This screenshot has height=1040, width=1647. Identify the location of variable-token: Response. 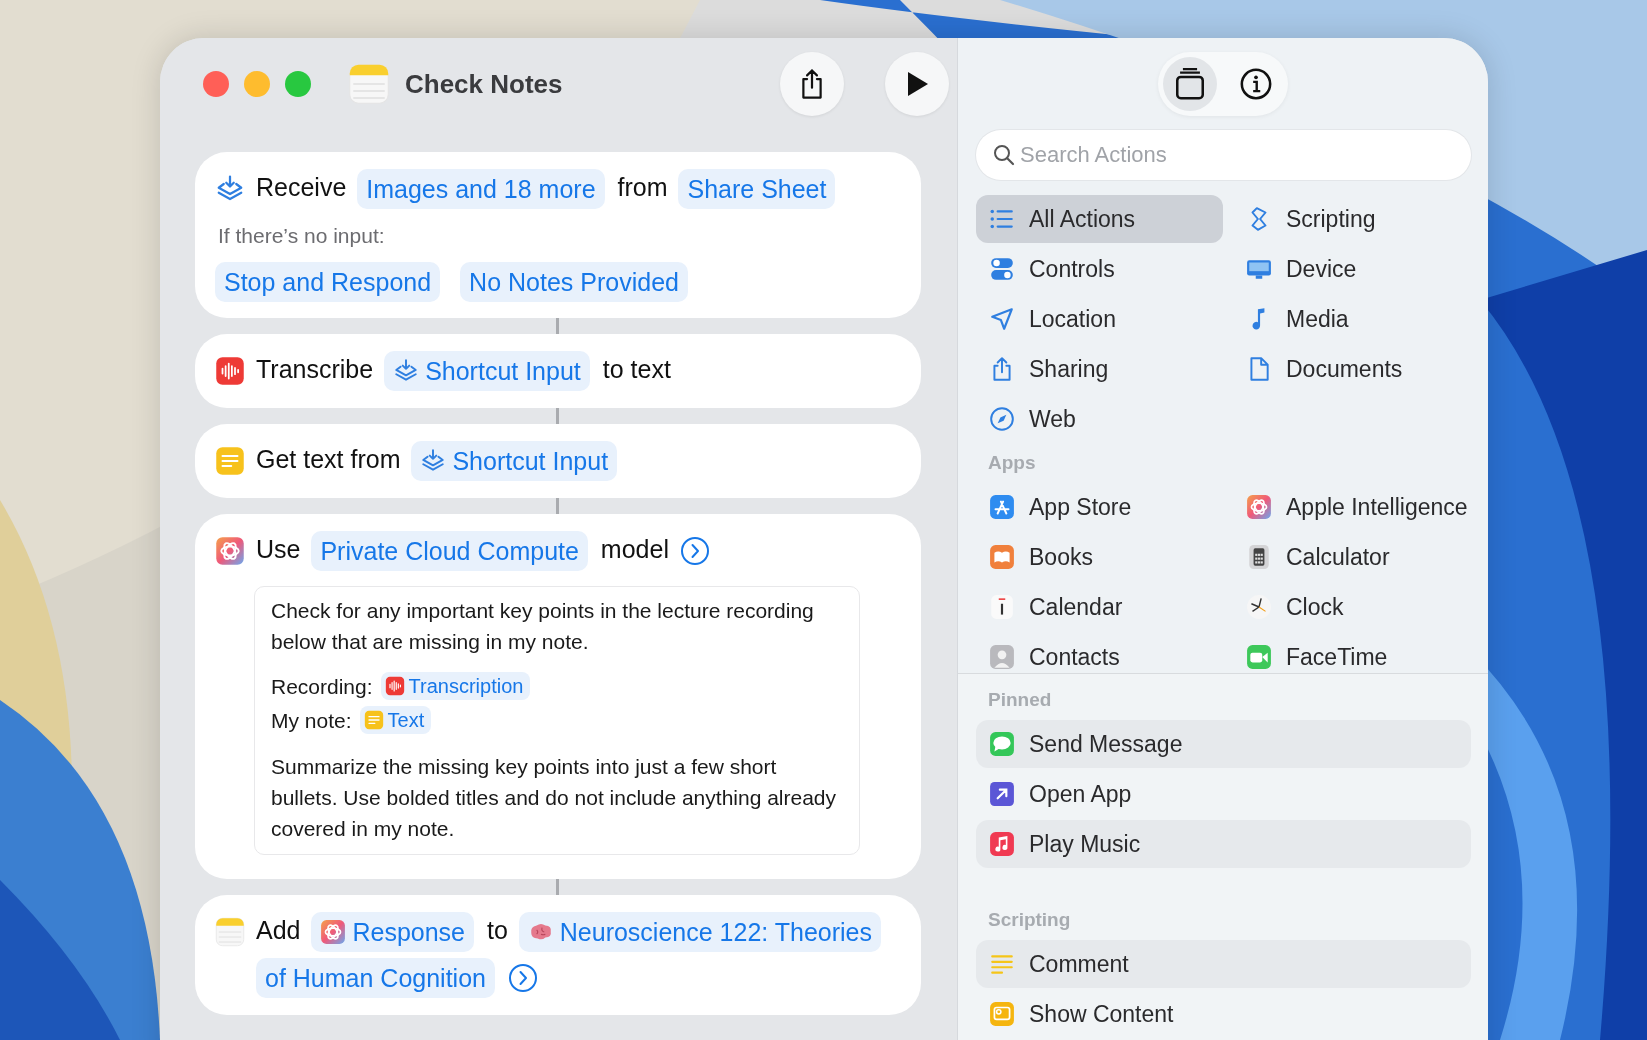
(392, 932).